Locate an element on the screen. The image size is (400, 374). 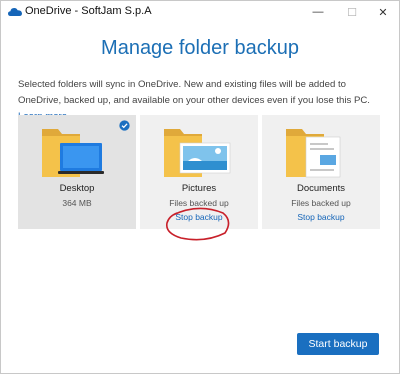
folder-size-desktop: 364 MB is located at coordinates (77, 203).